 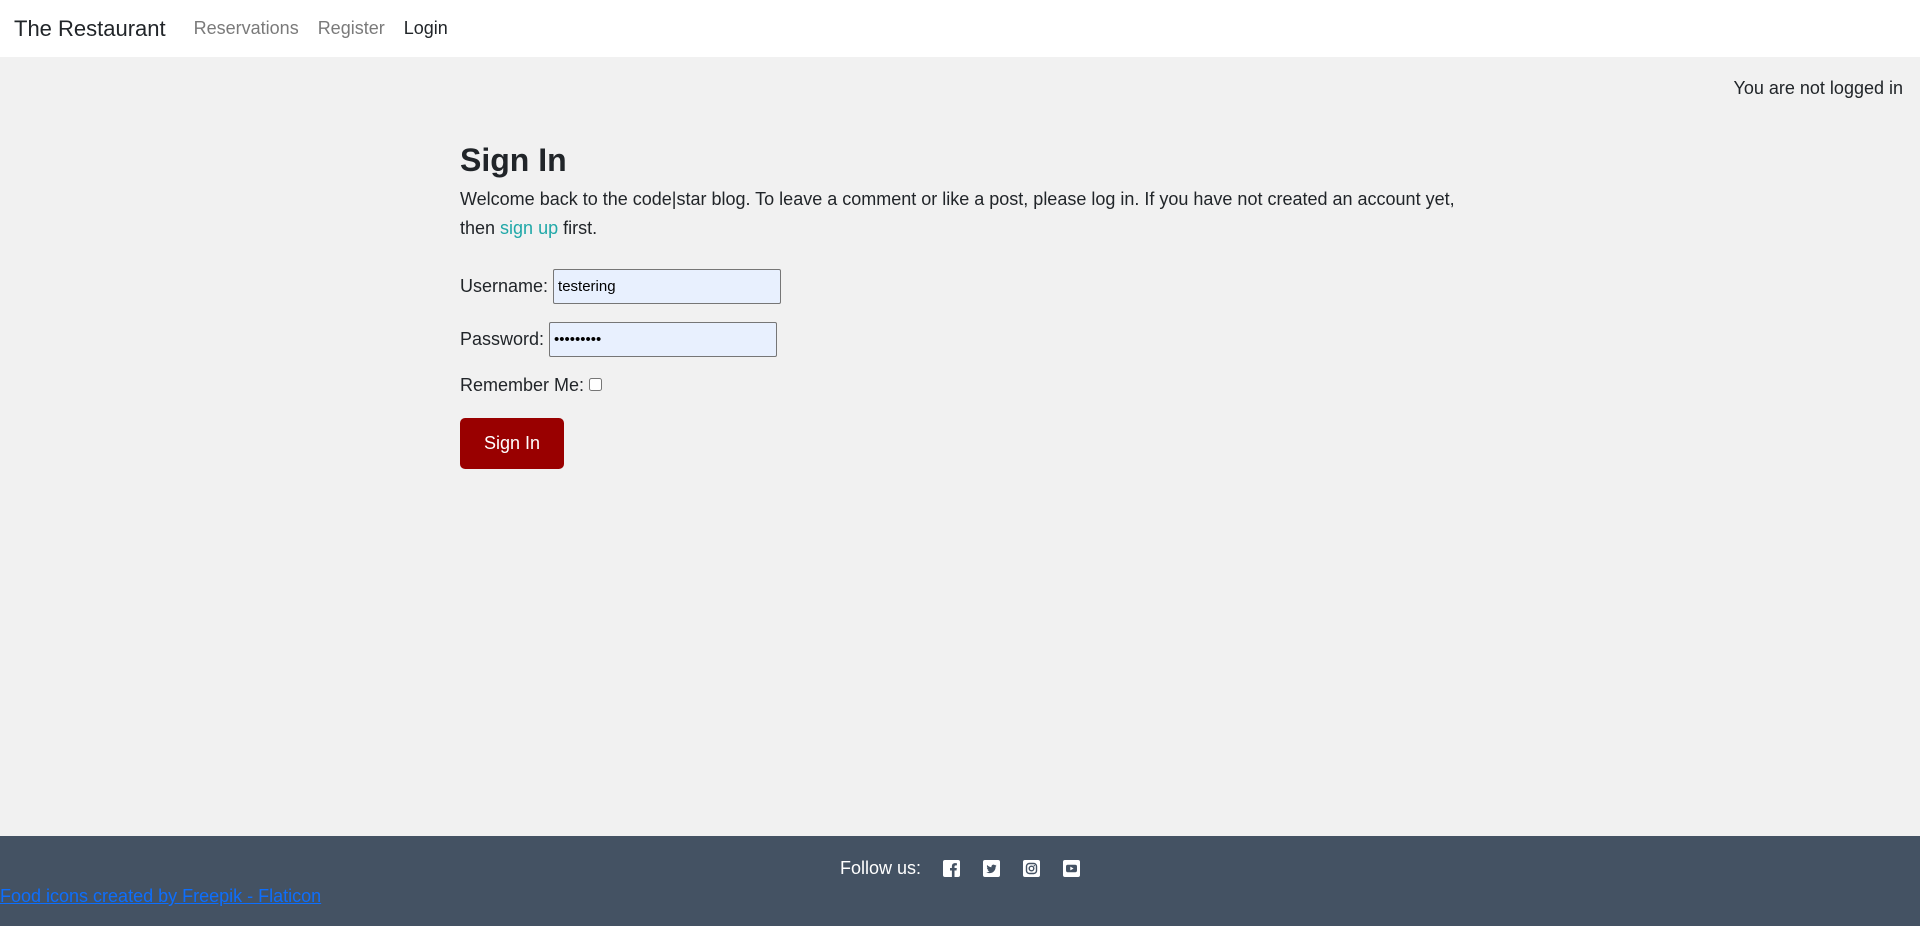 I want to click on follow-us: Follow us:, so click(x=971, y=868).